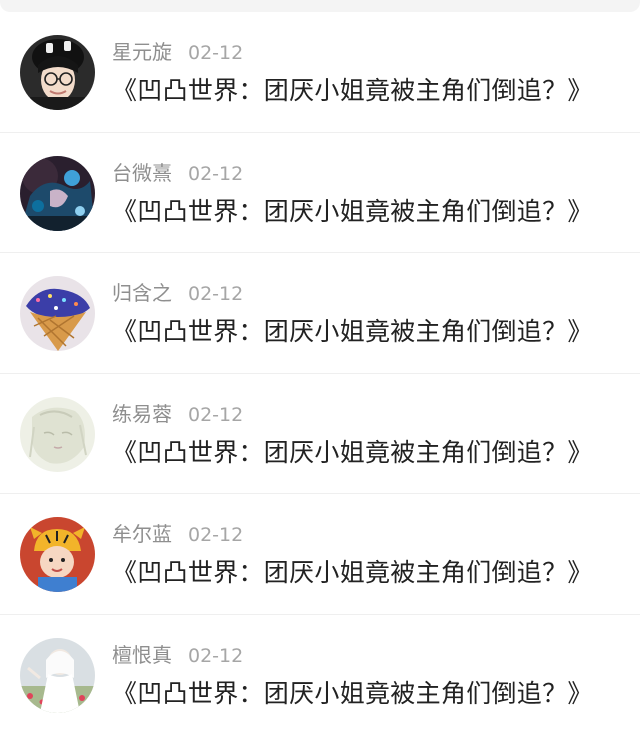 This screenshot has height=735, width=640. Describe the element at coordinates (177, 173) in the screenshot. I see `comment-meta: 台微熹 02-12` at that location.